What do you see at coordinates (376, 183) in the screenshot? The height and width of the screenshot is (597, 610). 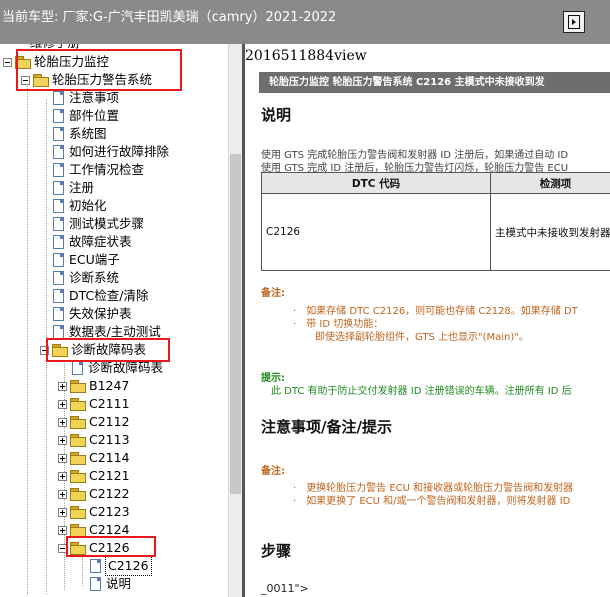 I see `table-header: DTC 代码` at bounding box center [376, 183].